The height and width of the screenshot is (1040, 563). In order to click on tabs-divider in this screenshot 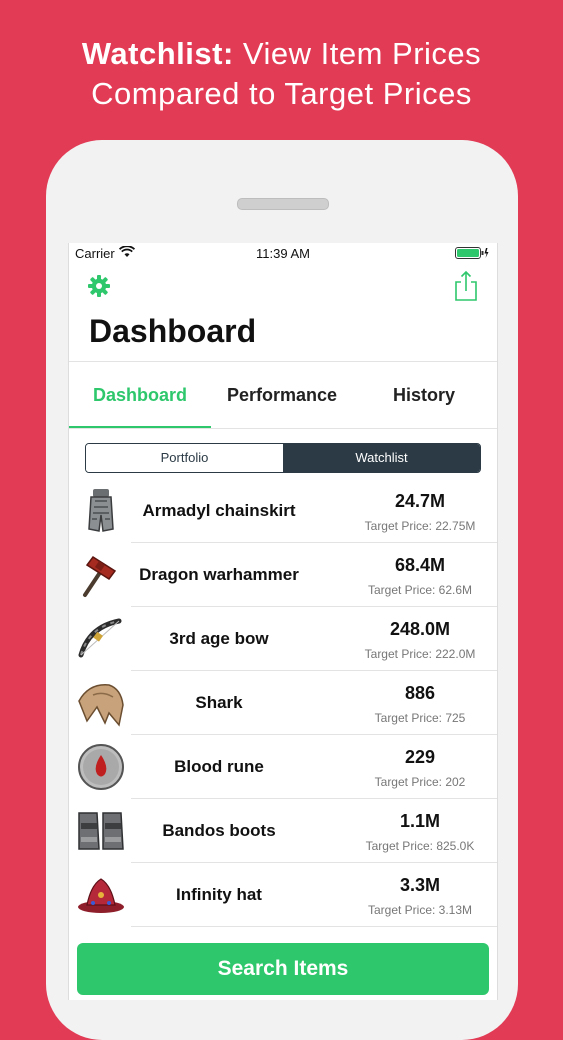, I will do `click(283, 428)`.